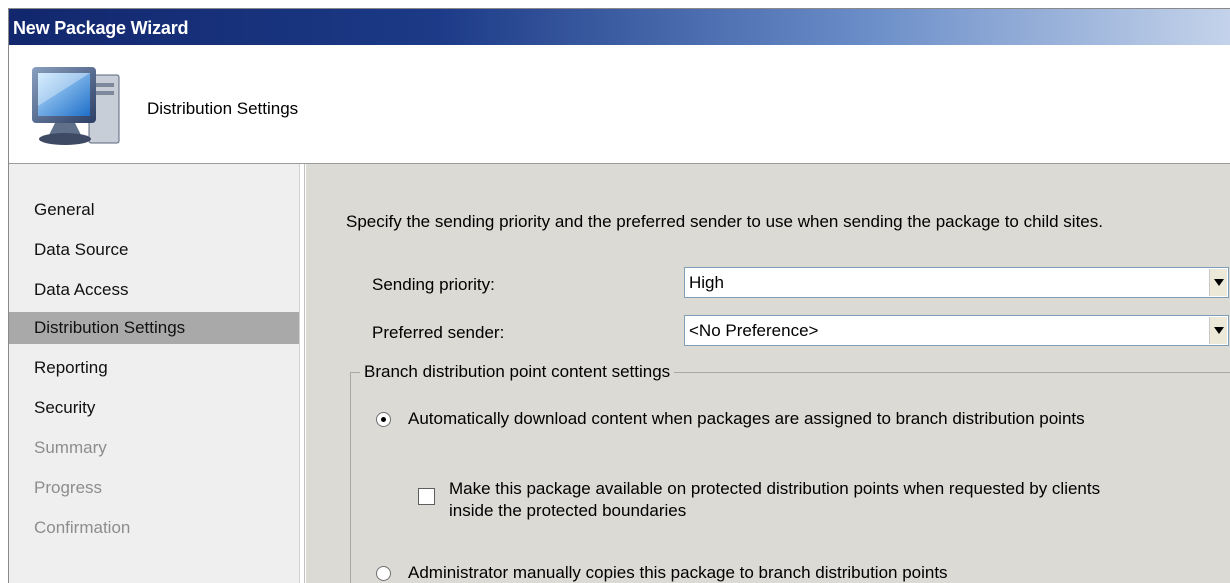  What do you see at coordinates (706, 282) in the screenshot?
I see `sending-priority-value: High` at bounding box center [706, 282].